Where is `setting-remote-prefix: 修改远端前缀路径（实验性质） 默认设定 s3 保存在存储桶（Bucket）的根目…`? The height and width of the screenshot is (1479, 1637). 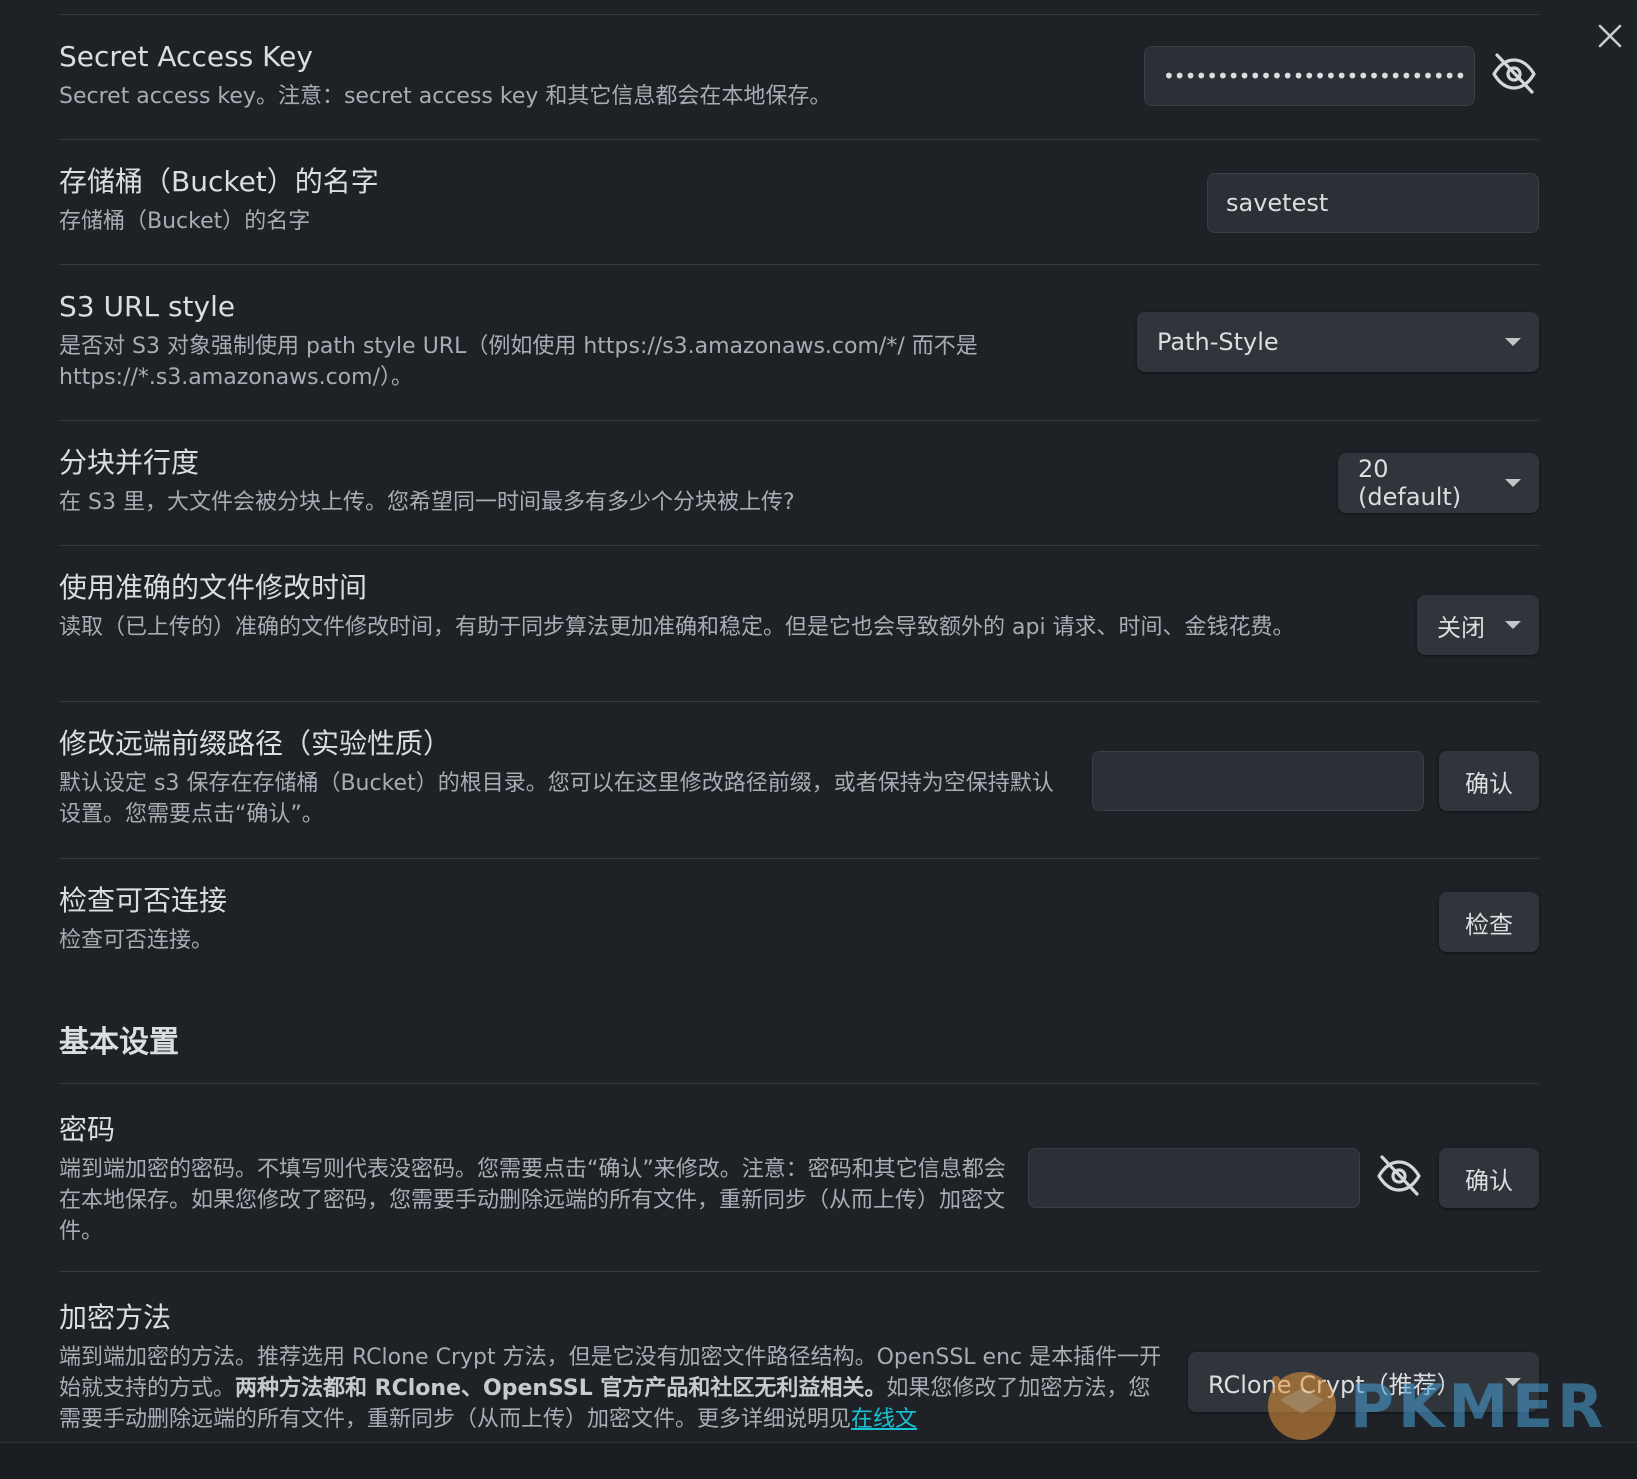
setting-remote-prefix: 修改远端前缀路径（实验性质） 默认设定 s3 保存在存储桶（Bucket）的根目… is located at coordinates (799, 780).